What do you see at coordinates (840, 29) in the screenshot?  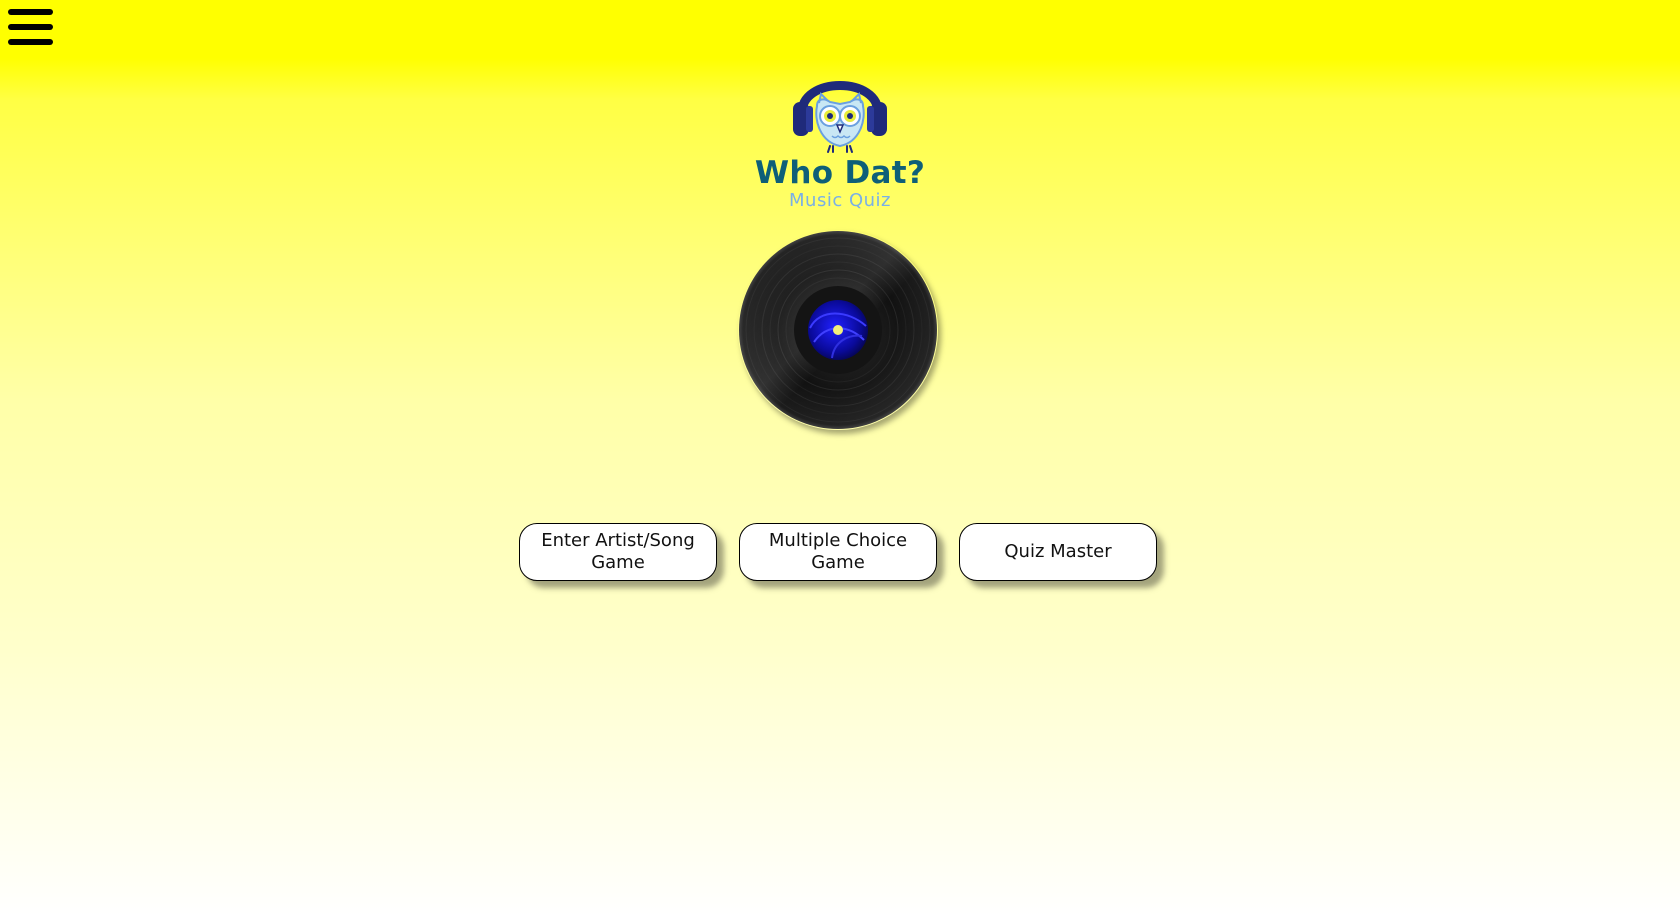 I see `top-bar` at bounding box center [840, 29].